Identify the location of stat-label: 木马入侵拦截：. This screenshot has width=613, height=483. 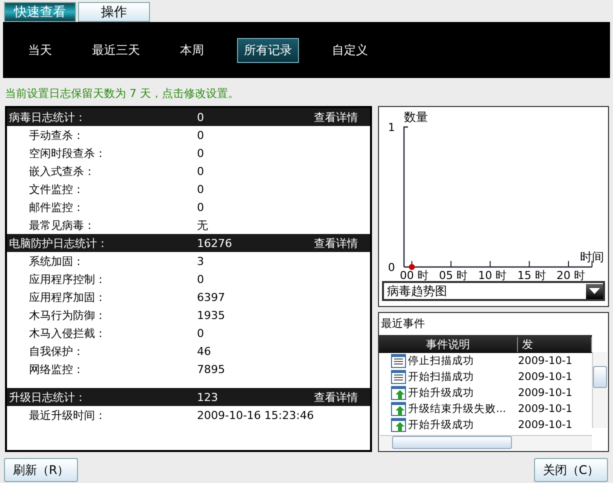
(68, 333).